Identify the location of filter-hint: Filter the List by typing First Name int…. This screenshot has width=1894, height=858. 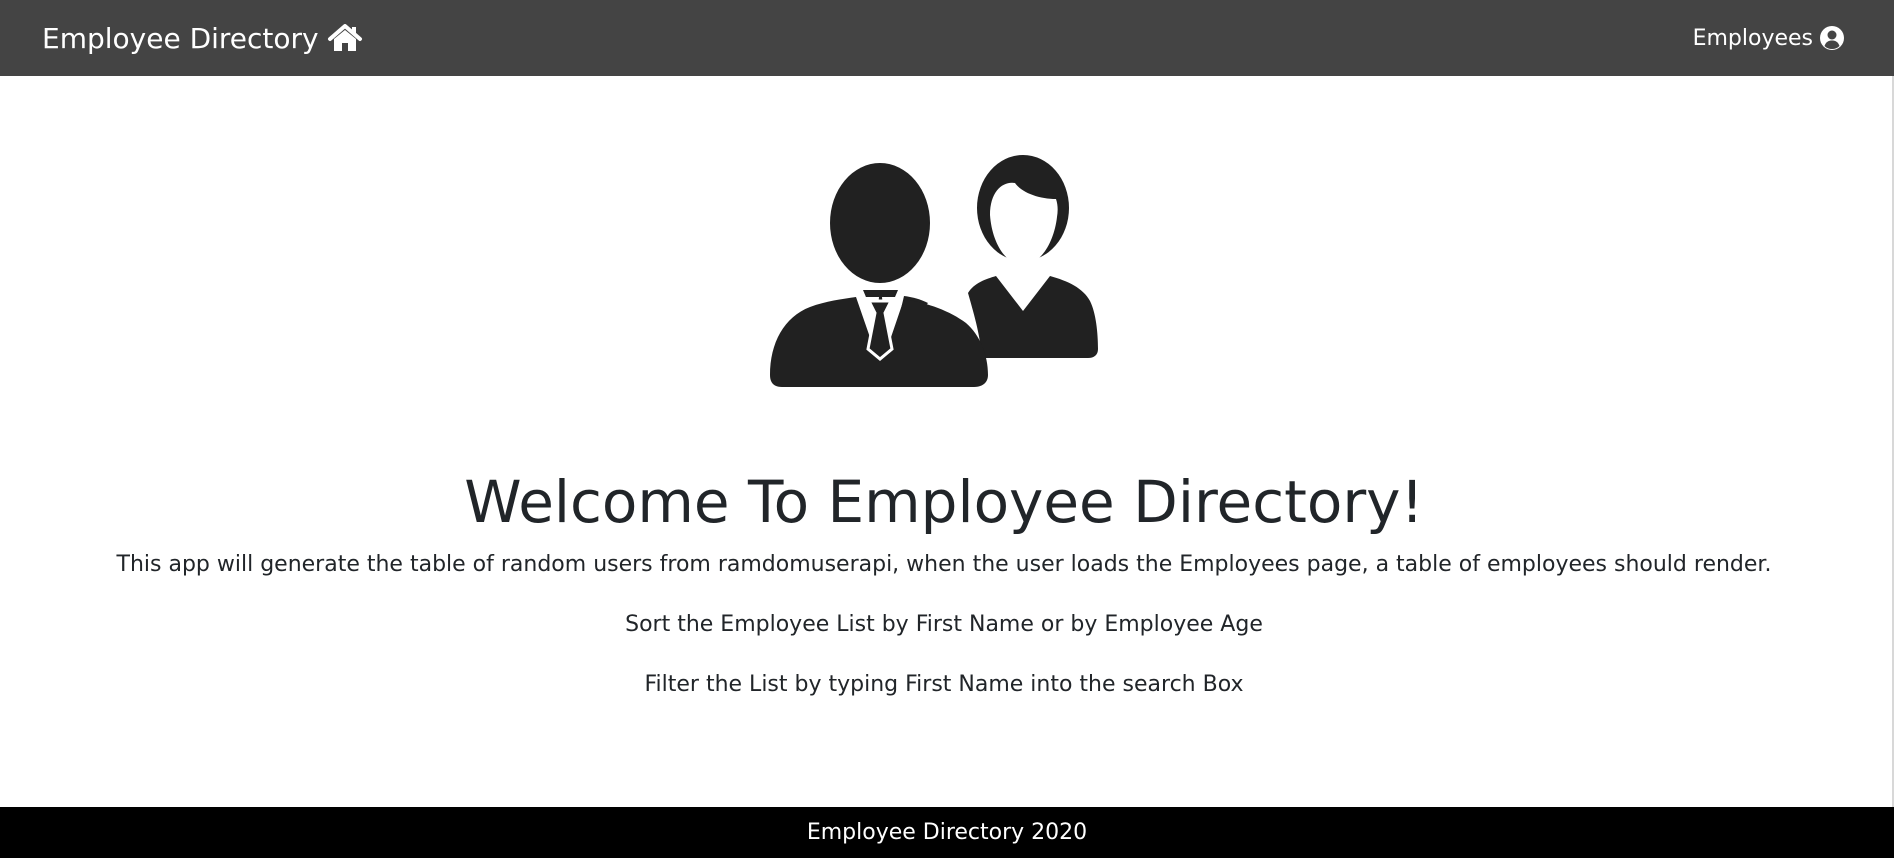
(944, 684).